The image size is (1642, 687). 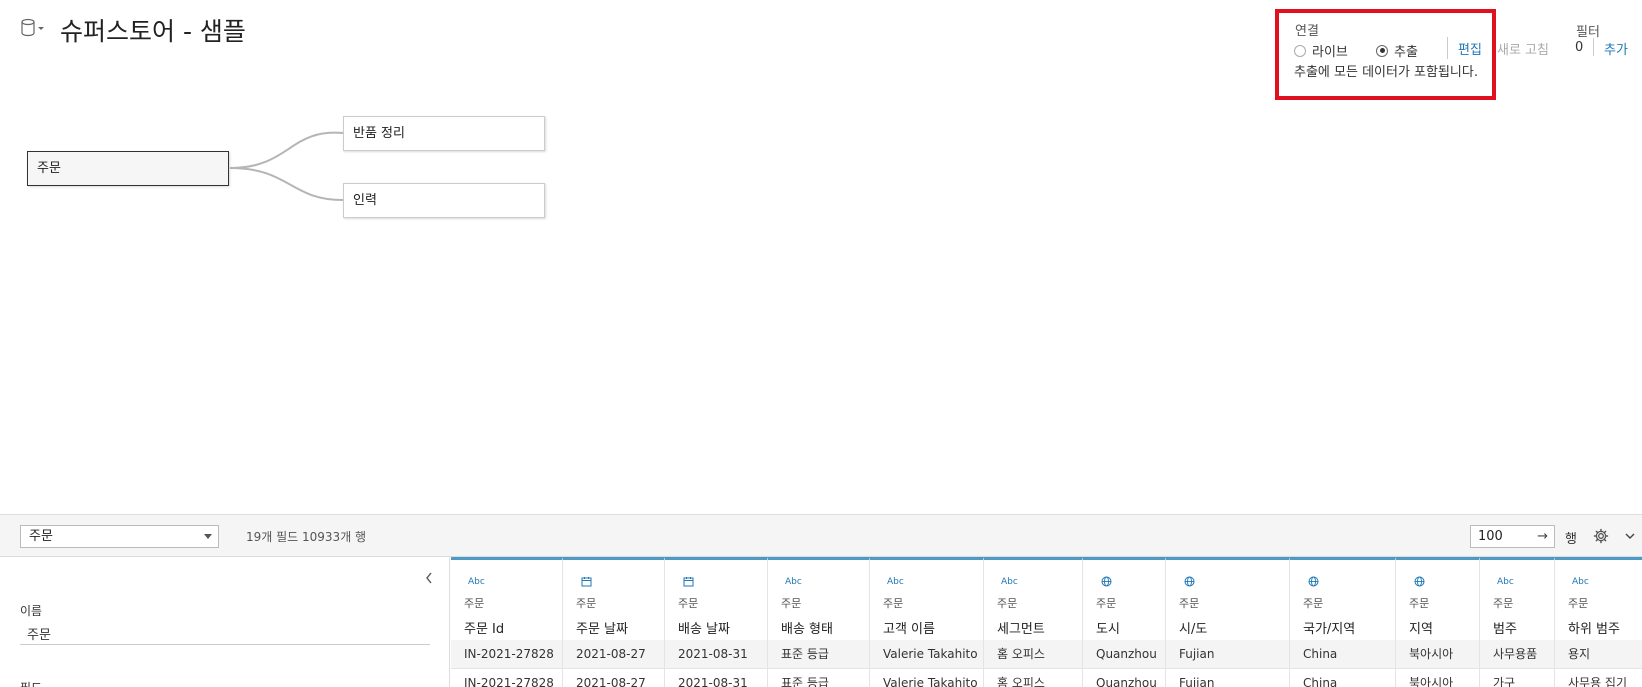 I want to click on column-header: Abc 주문 범주, so click(x=1517, y=598).